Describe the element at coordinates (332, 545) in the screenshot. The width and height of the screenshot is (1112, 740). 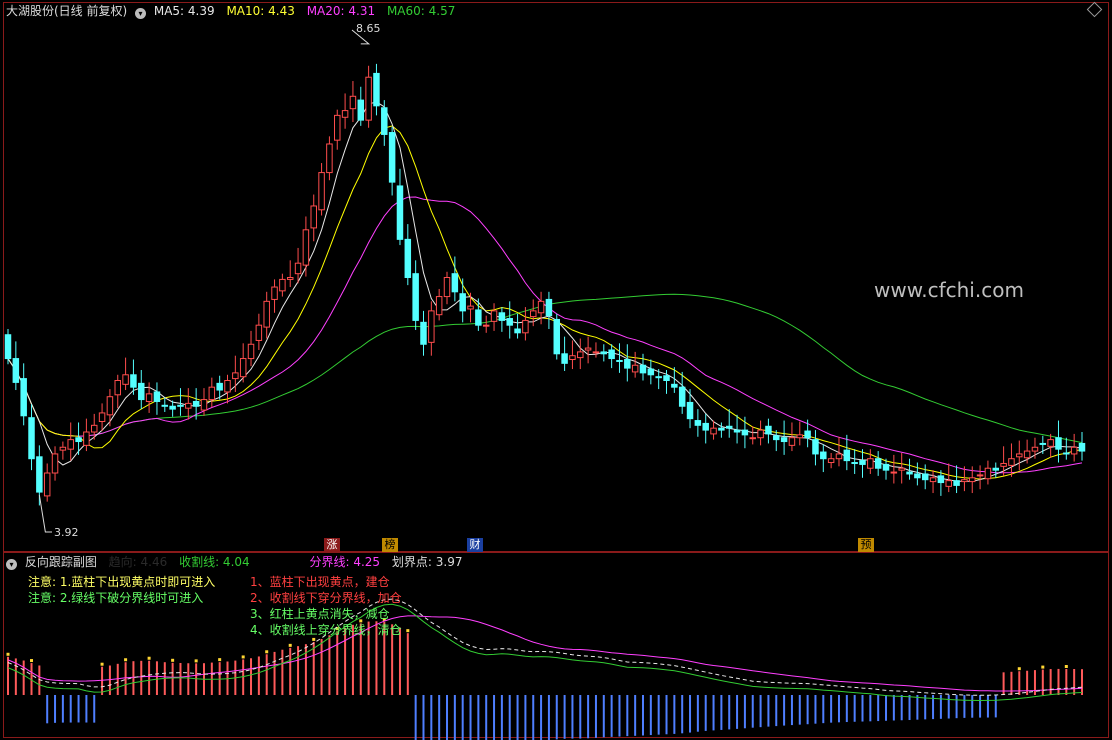
I see `event-marker-zhang: 涨` at that location.